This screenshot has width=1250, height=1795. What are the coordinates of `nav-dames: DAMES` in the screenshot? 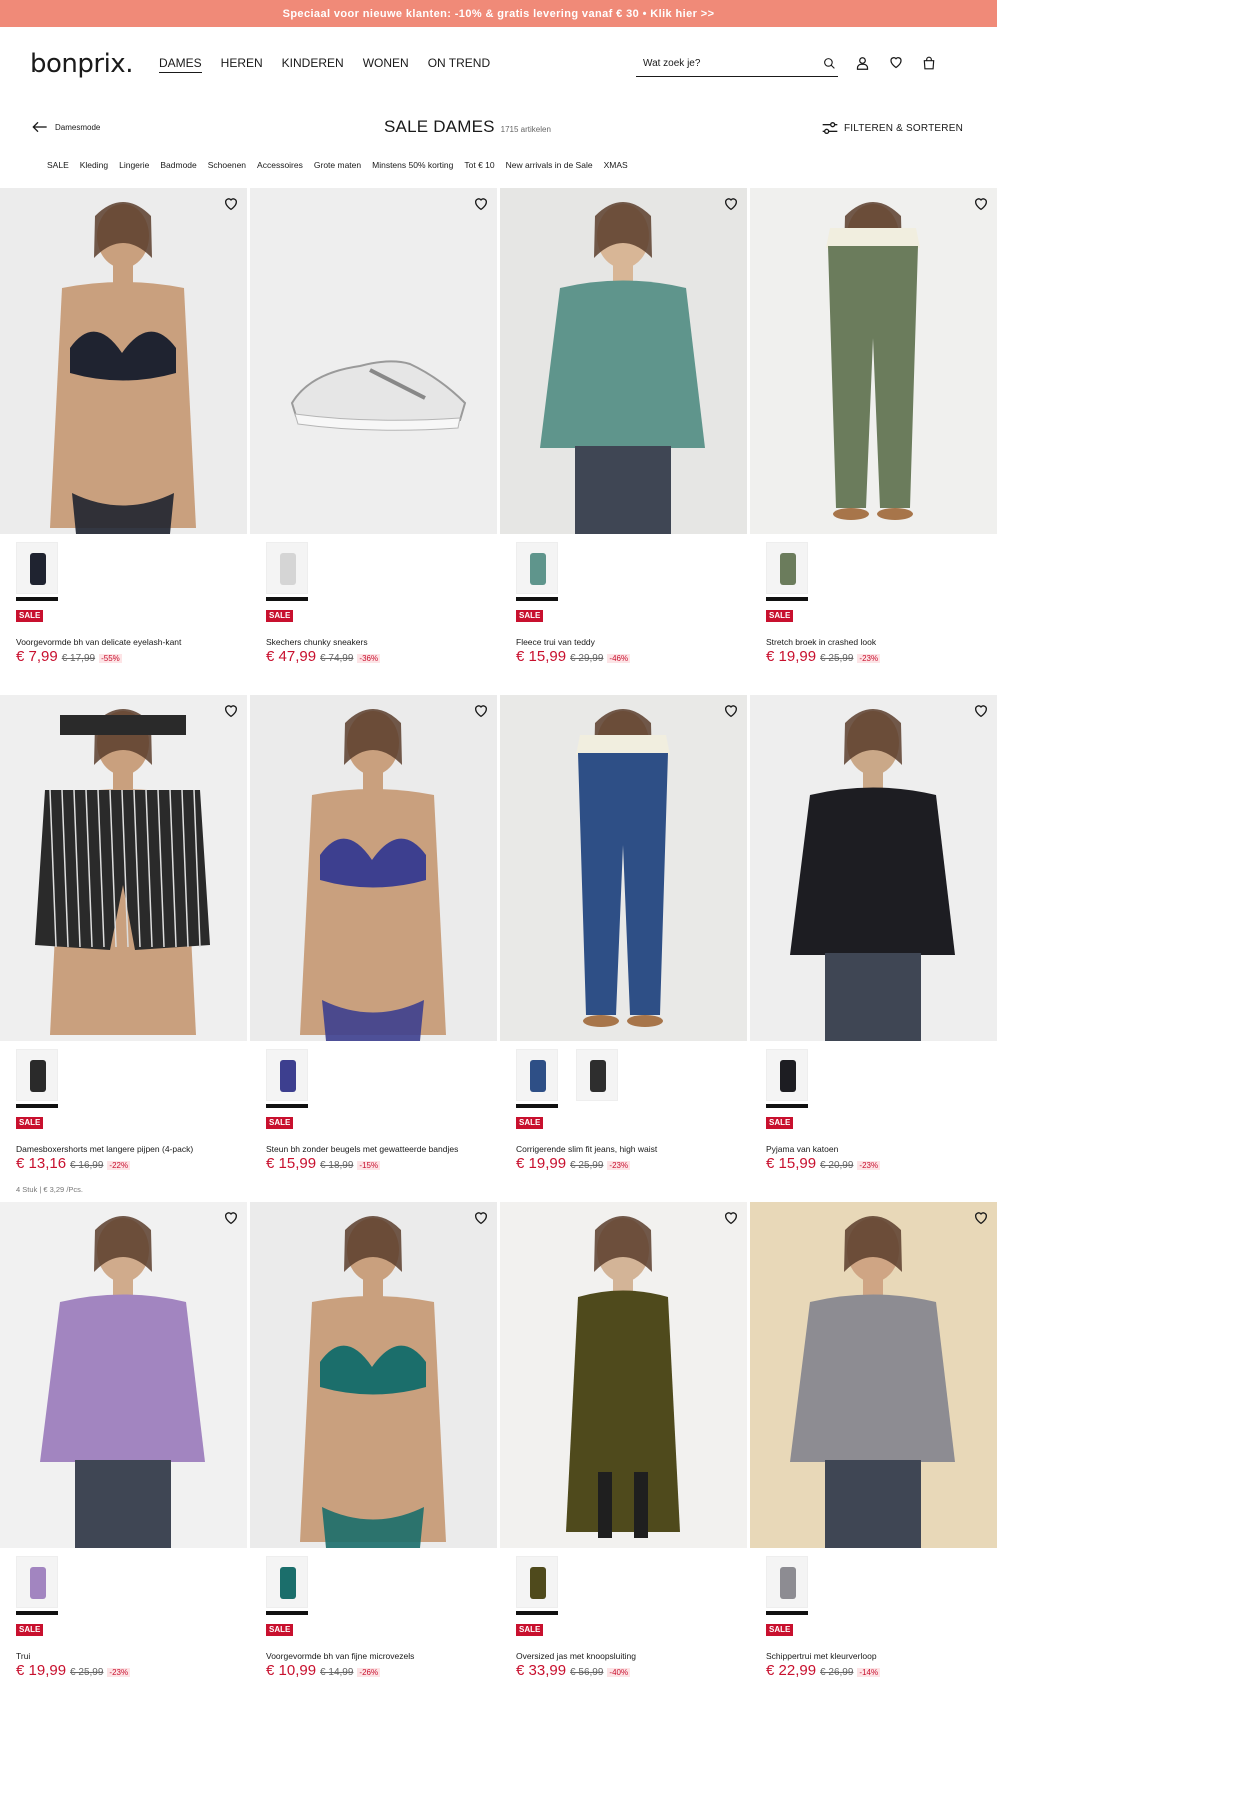 It's located at (180, 64).